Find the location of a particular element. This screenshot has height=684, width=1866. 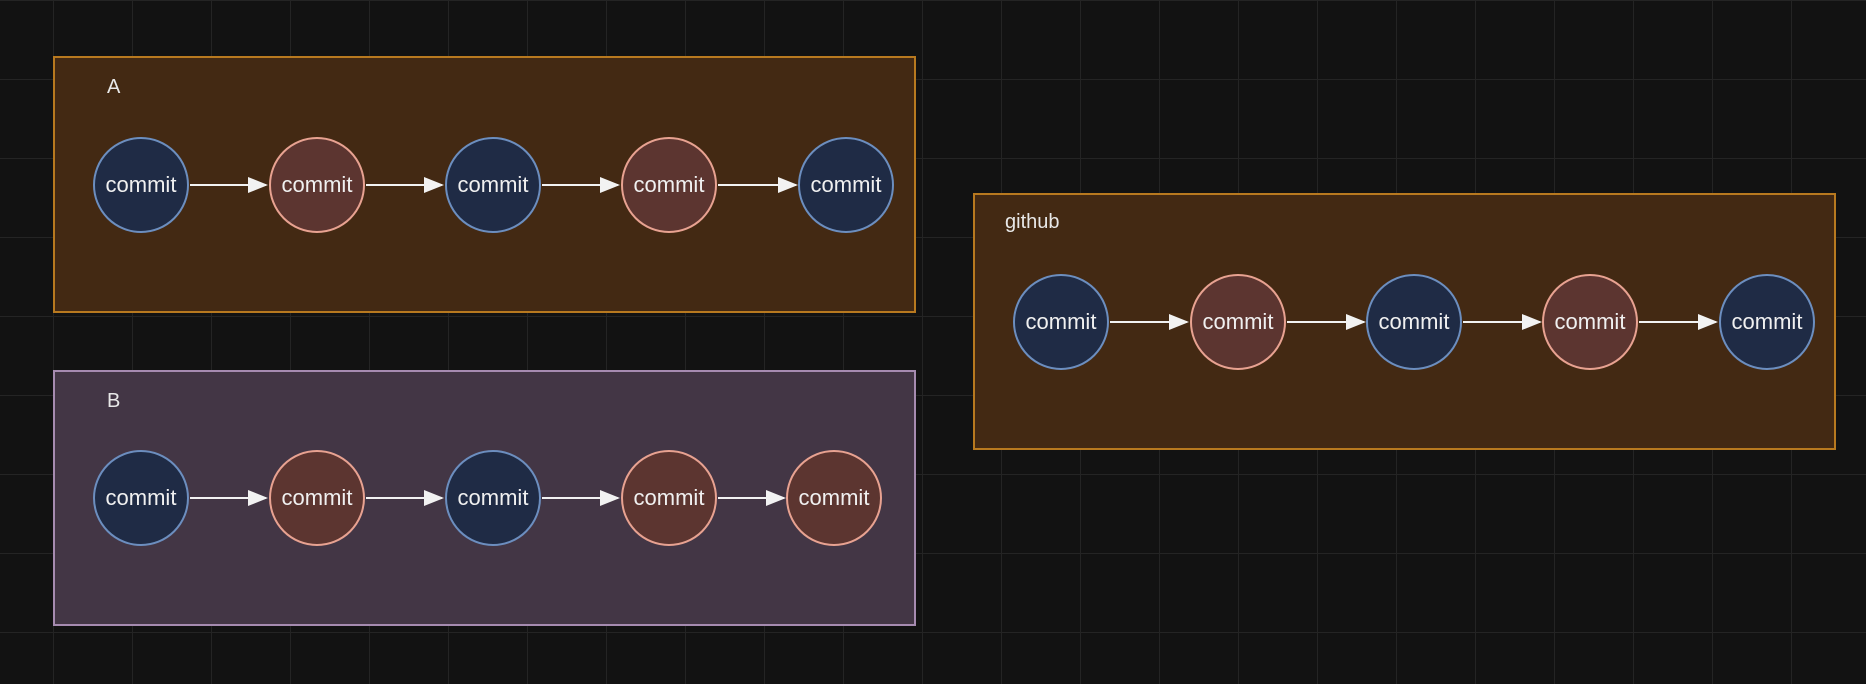

commit-node-b-3: commit is located at coordinates (493, 498).